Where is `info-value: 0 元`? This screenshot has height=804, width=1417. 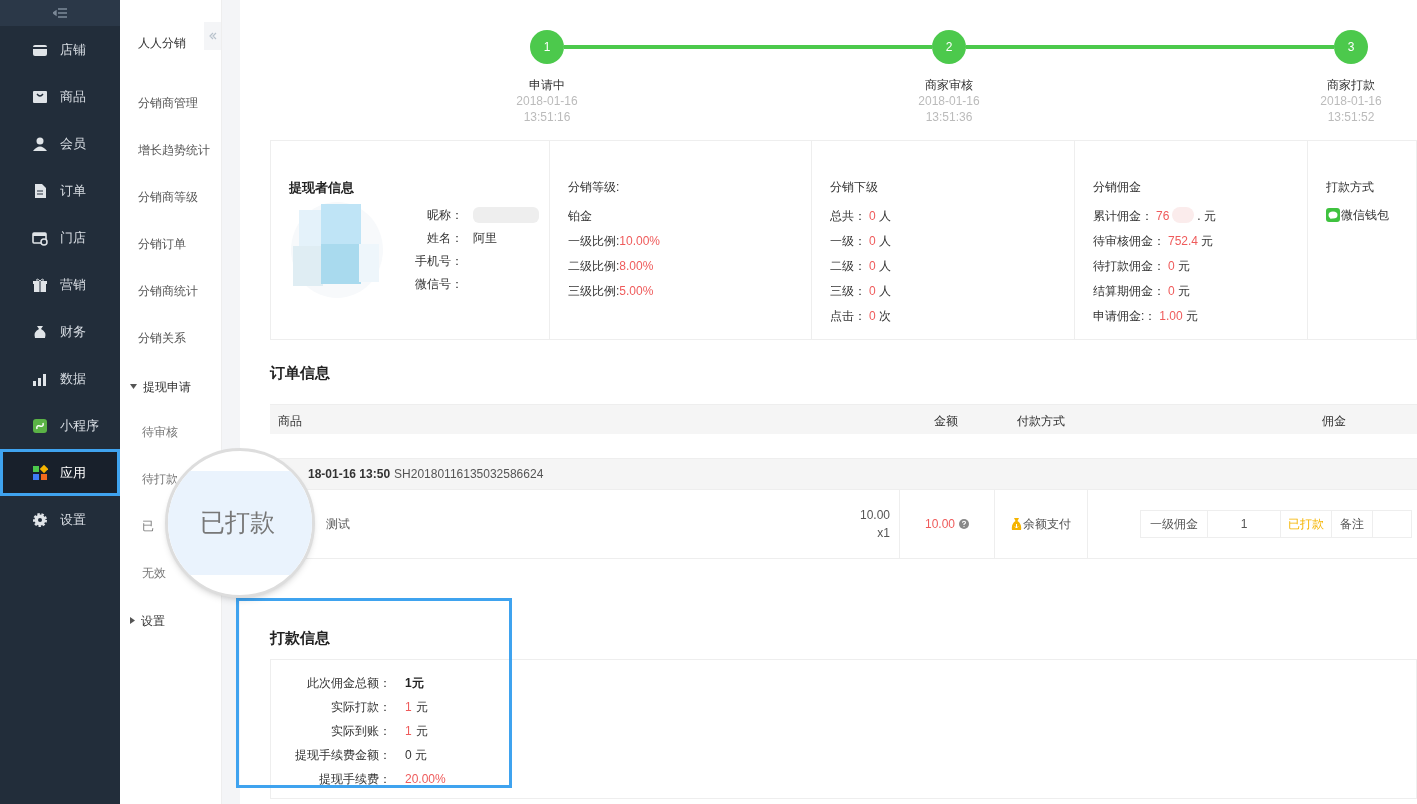
info-value: 0 元 is located at coordinates (416, 755).